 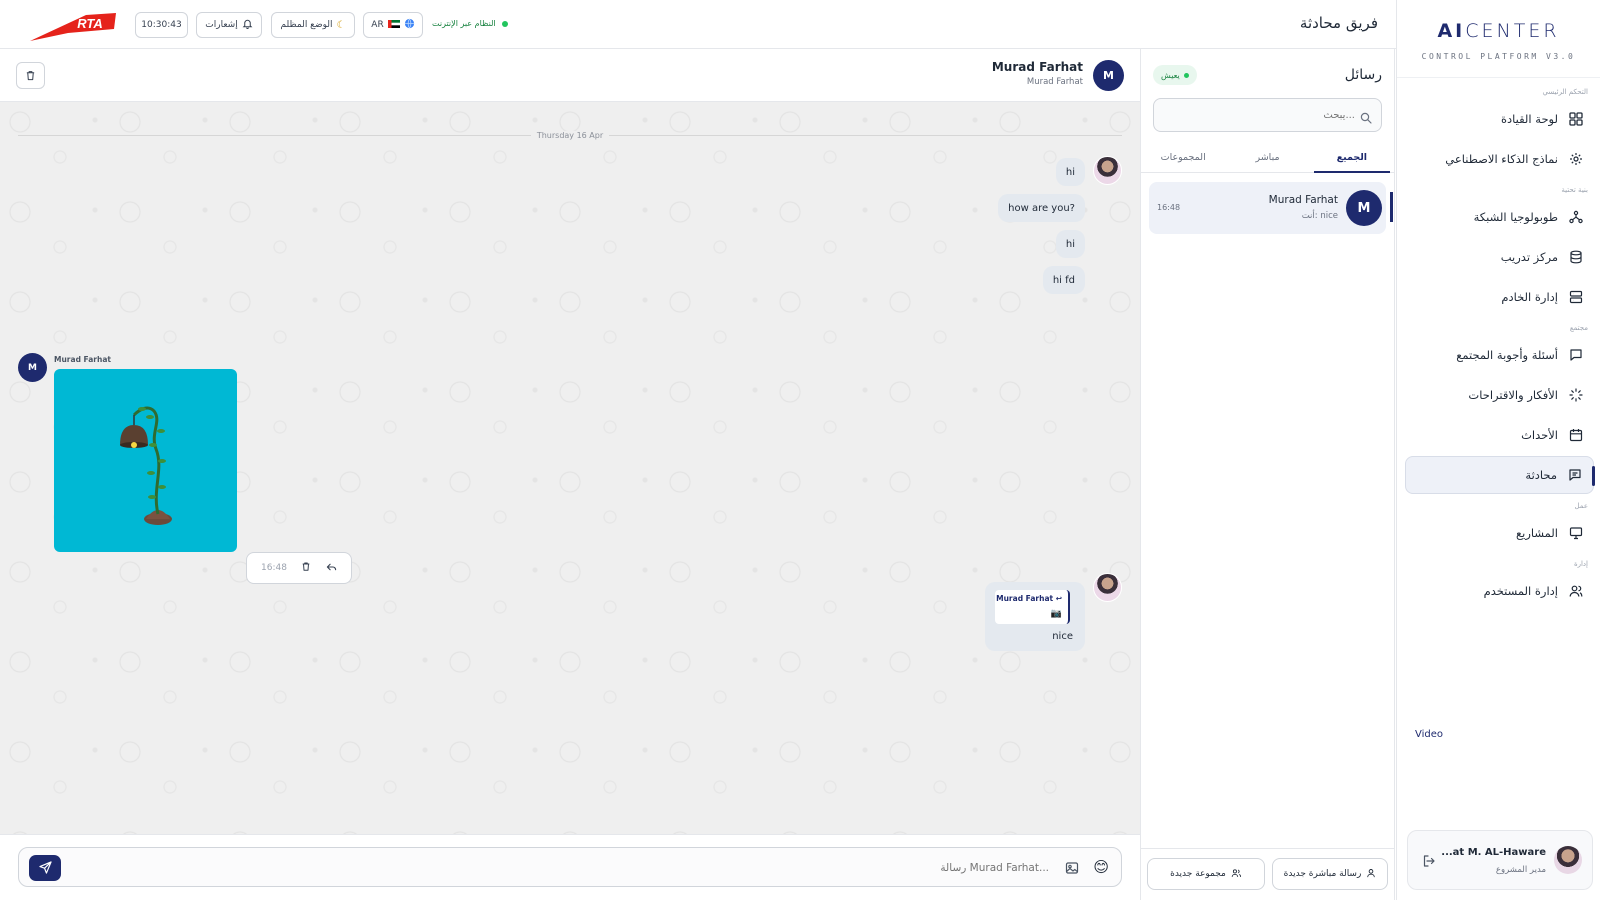 What do you see at coordinates (1529, 119) in the screenshot?
I see `sidebar-item-label: لوحة القيادة` at bounding box center [1529, 119].